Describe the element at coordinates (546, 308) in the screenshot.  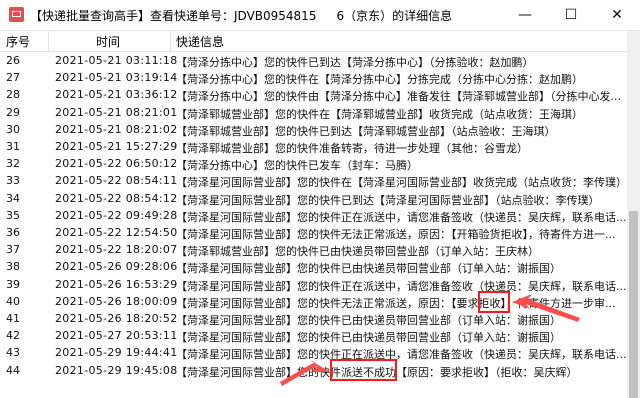
I see `arrow-to-reject` at that location.